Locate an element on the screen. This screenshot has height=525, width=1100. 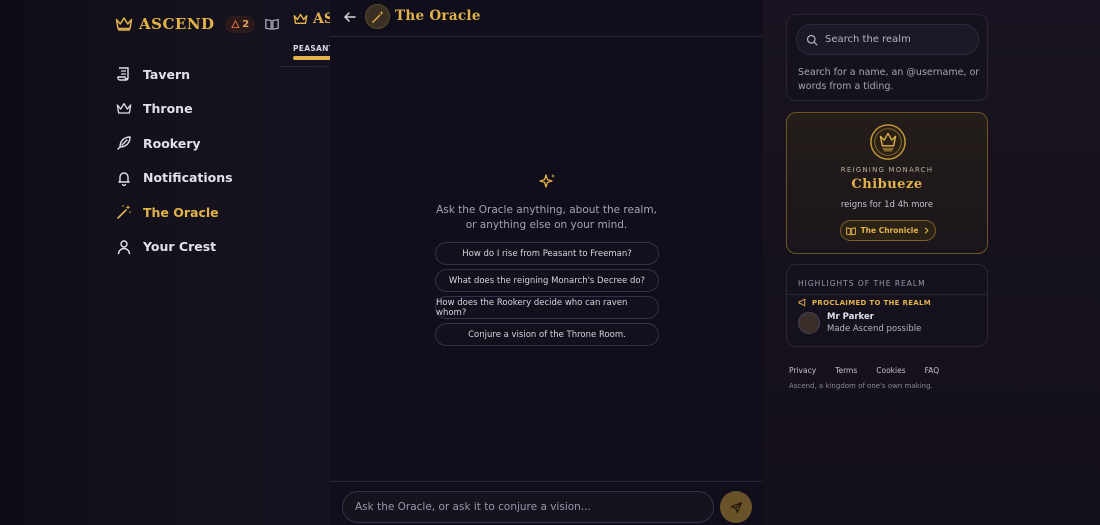
highlight-user-name: Mr Parker is located at coordinates (850, 317).